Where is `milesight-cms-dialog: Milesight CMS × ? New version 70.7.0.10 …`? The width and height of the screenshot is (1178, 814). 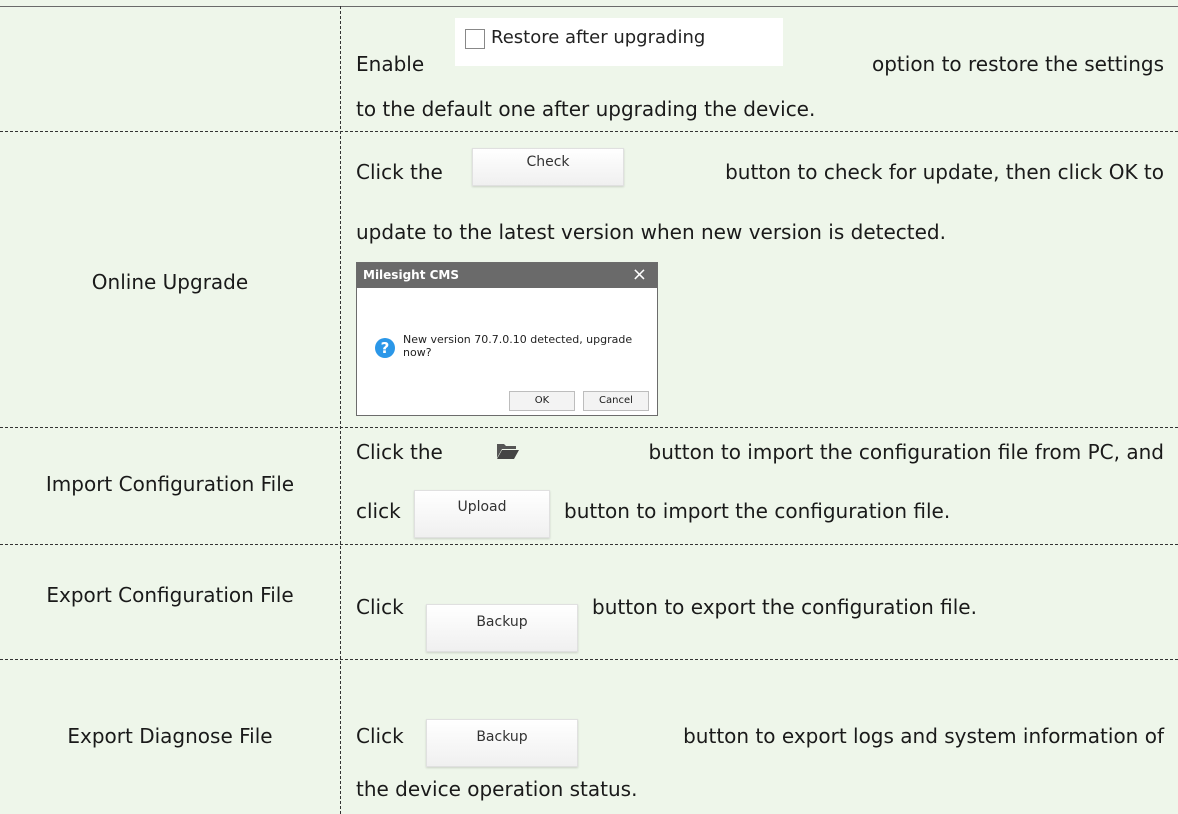
milesight-cms-dialog: Milesight CMS × ? New version 70.7.0.10 … is located at coordinates (507, 339).